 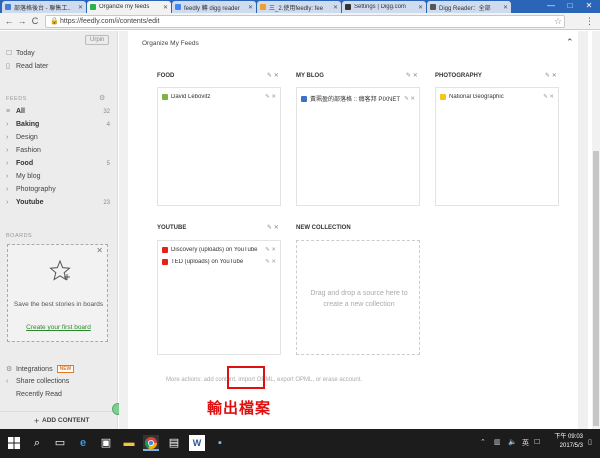 I want to click on sidebar-item-label: Read later, so click(x=32, y=66).